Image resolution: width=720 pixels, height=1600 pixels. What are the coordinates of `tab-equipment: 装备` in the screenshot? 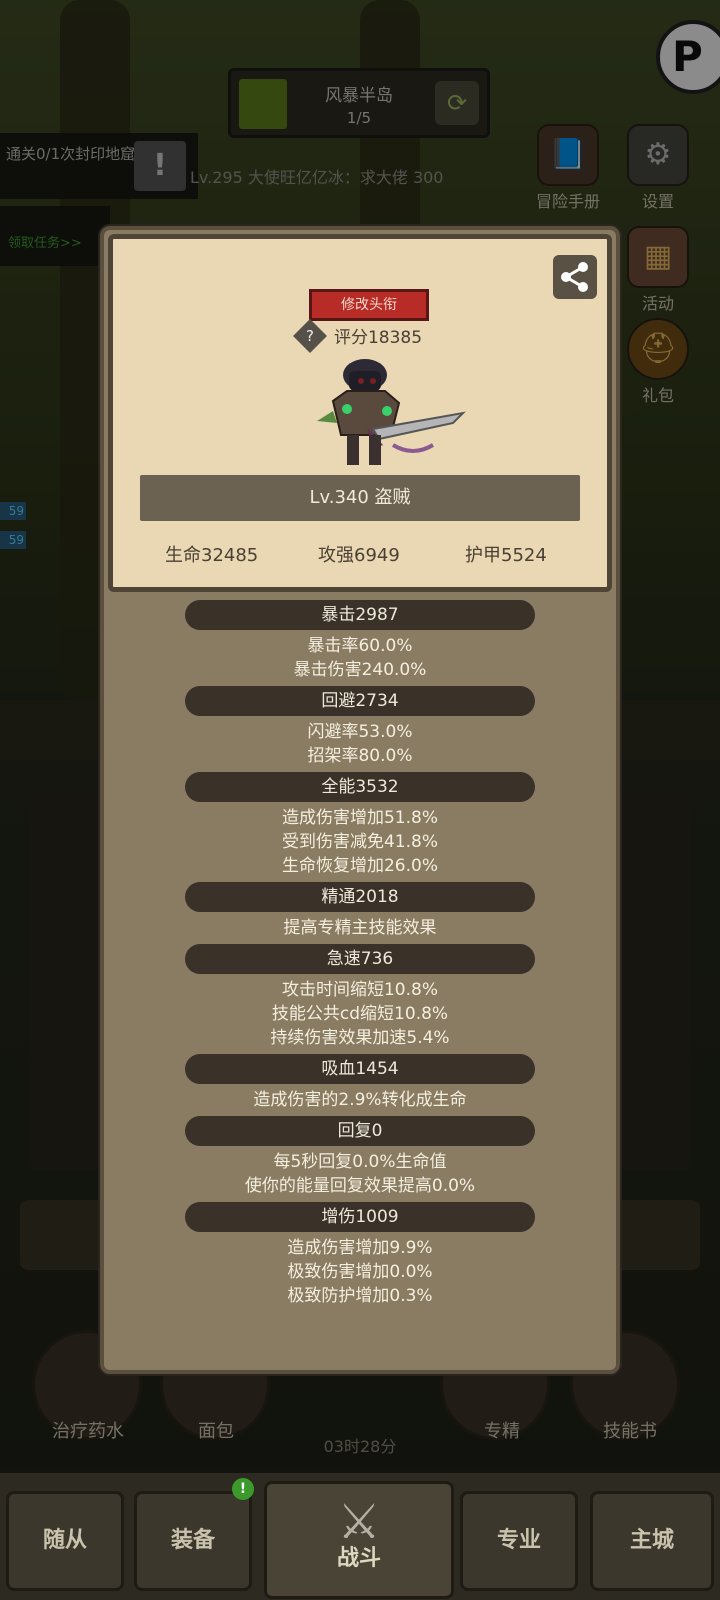 It's located at (193, 1541).